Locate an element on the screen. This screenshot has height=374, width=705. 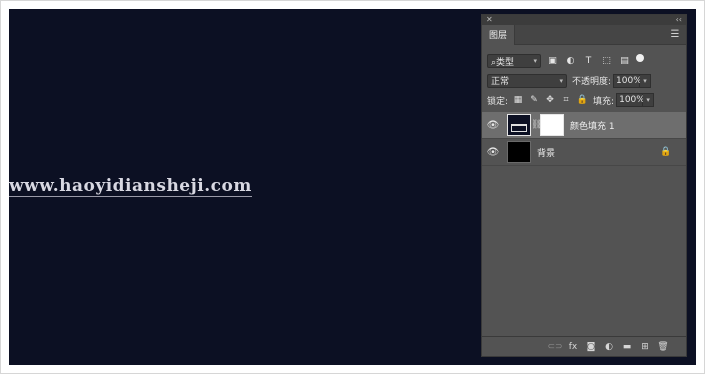
layer-mask-thumbnail is located at coordinates (552, 125).